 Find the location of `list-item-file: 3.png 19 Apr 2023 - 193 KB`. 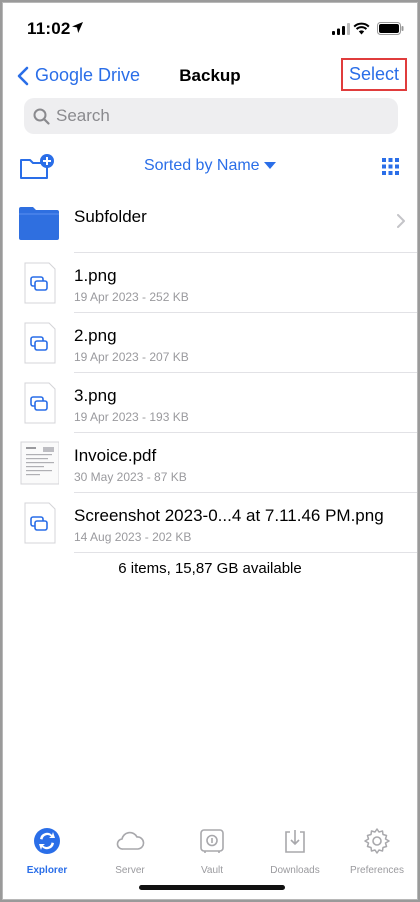

list-item-file: 3.png 19 Apr 2023 - 193 KB is located at coordinates (210, 403).